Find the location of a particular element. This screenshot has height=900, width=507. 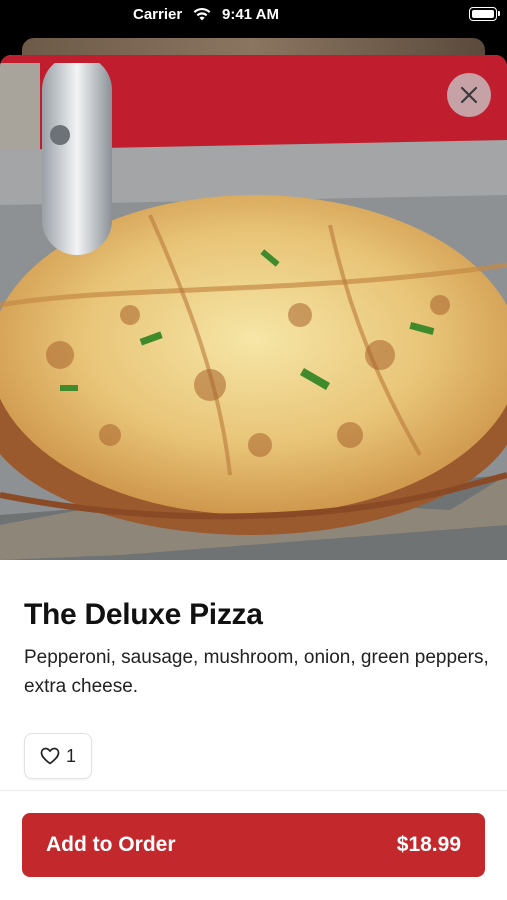

divider is located at coordinates (253, 790).